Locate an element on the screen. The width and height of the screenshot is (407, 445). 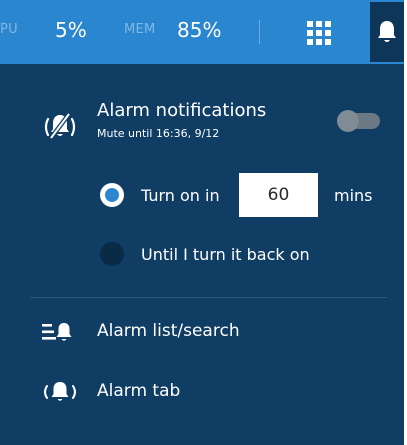
grid-icon is located at coordinates (320, 34).